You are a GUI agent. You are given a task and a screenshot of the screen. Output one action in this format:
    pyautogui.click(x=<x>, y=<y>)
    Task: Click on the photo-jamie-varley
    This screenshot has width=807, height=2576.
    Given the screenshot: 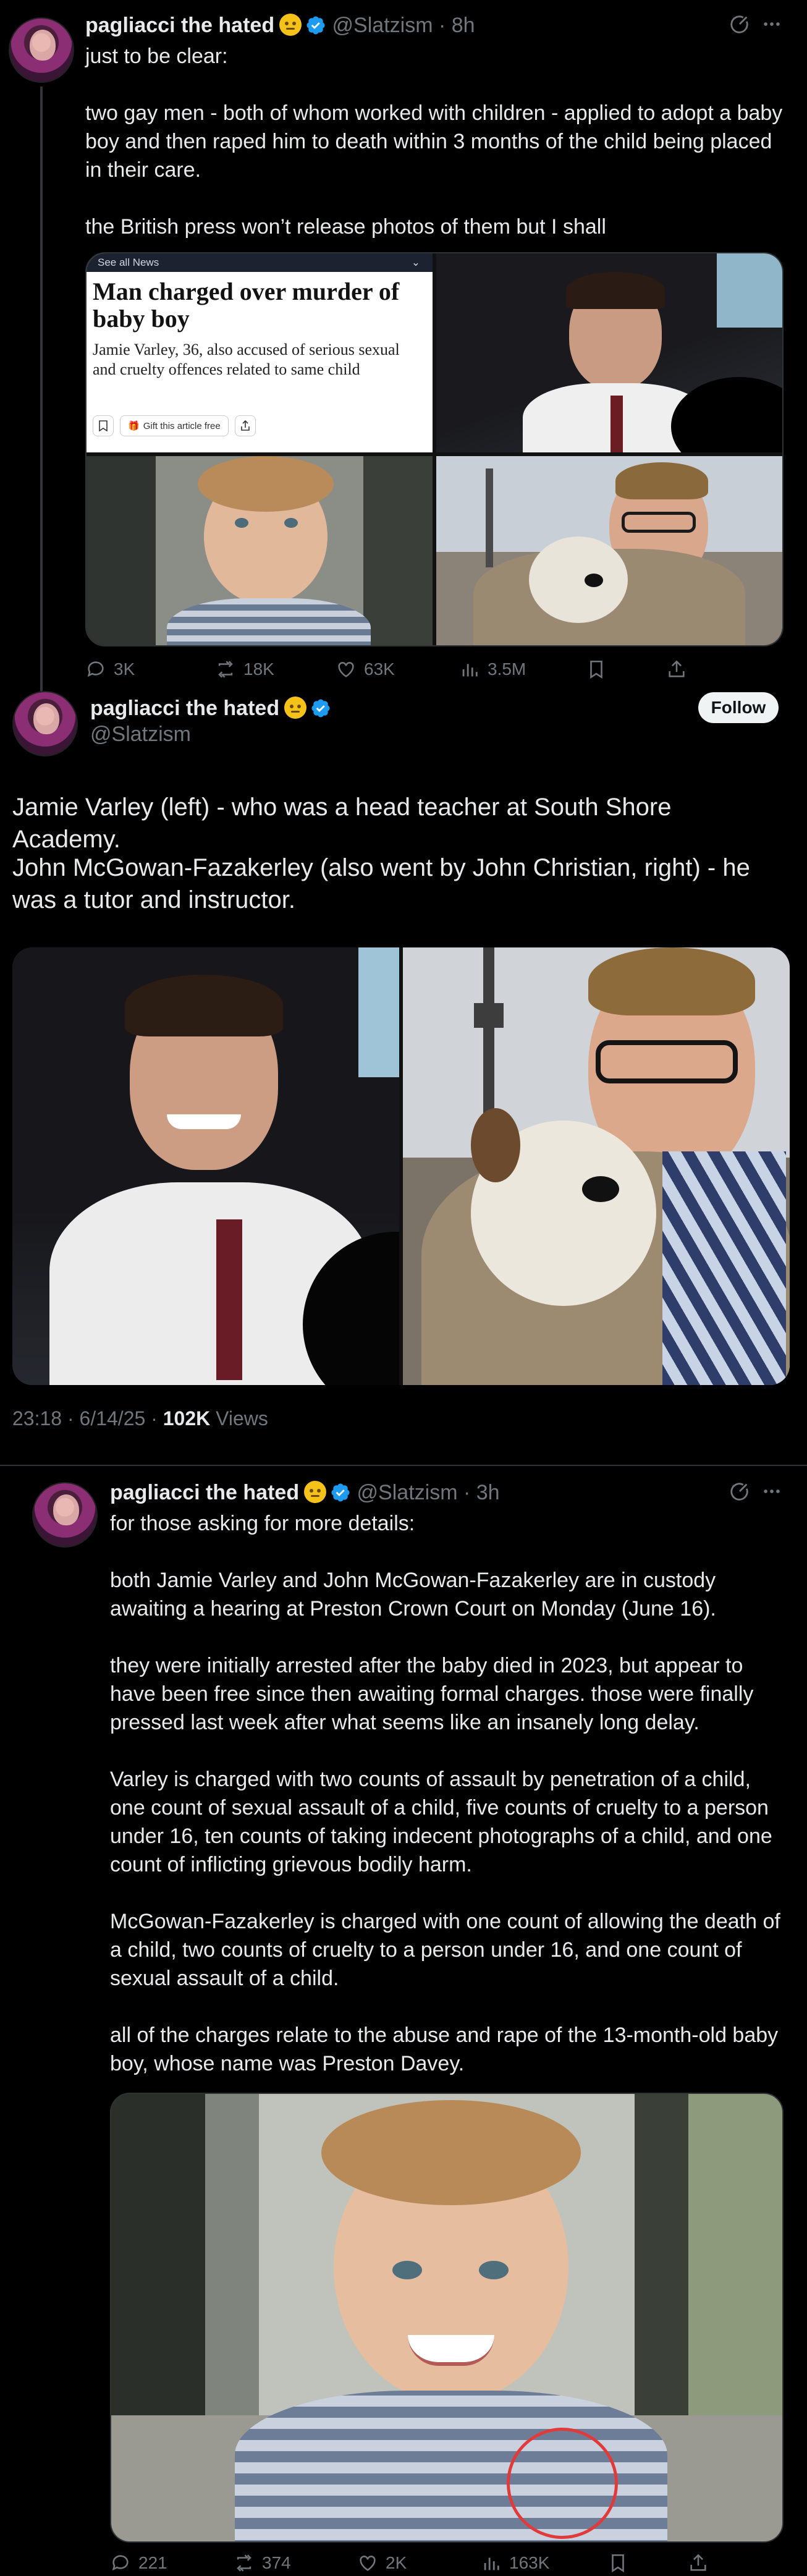 What is the action you would take?
    pyautogui.click(x=206, y=1166)
    